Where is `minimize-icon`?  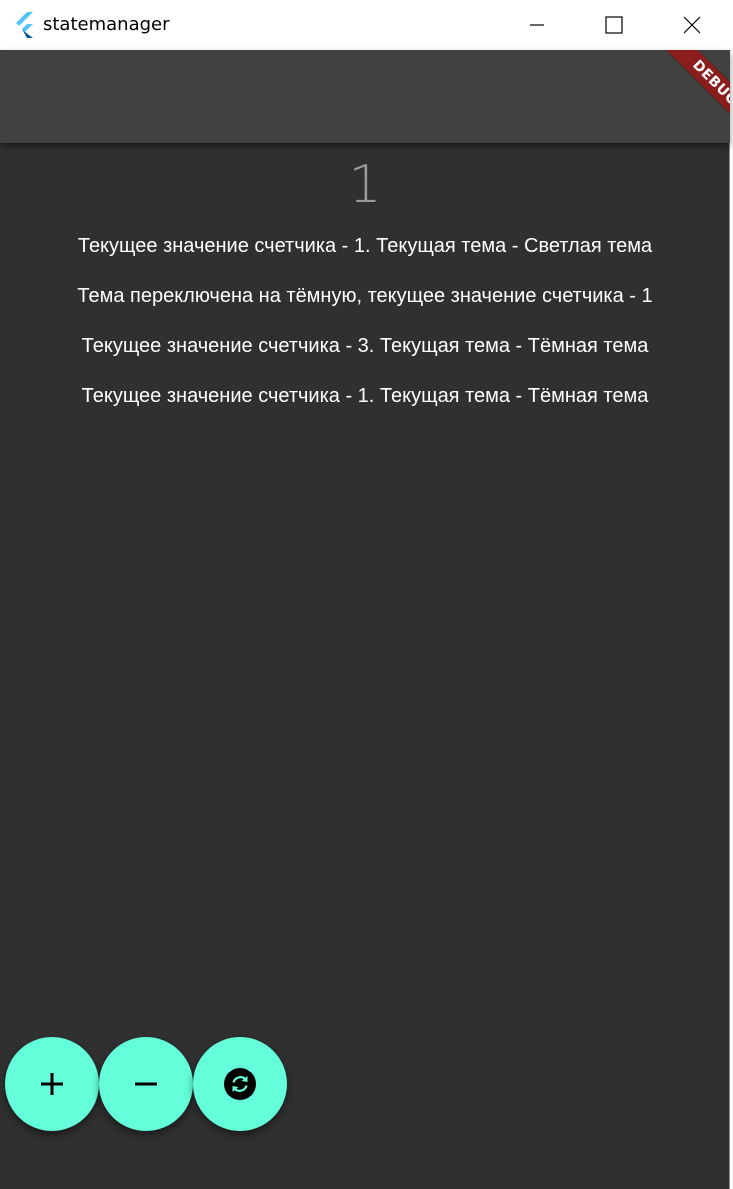
minimize-icon is located at coordinates (537, 25).